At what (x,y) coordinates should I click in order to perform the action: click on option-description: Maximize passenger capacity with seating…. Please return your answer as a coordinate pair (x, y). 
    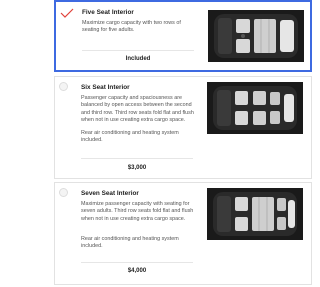
    Looking at the image, I should click on (137, 211).